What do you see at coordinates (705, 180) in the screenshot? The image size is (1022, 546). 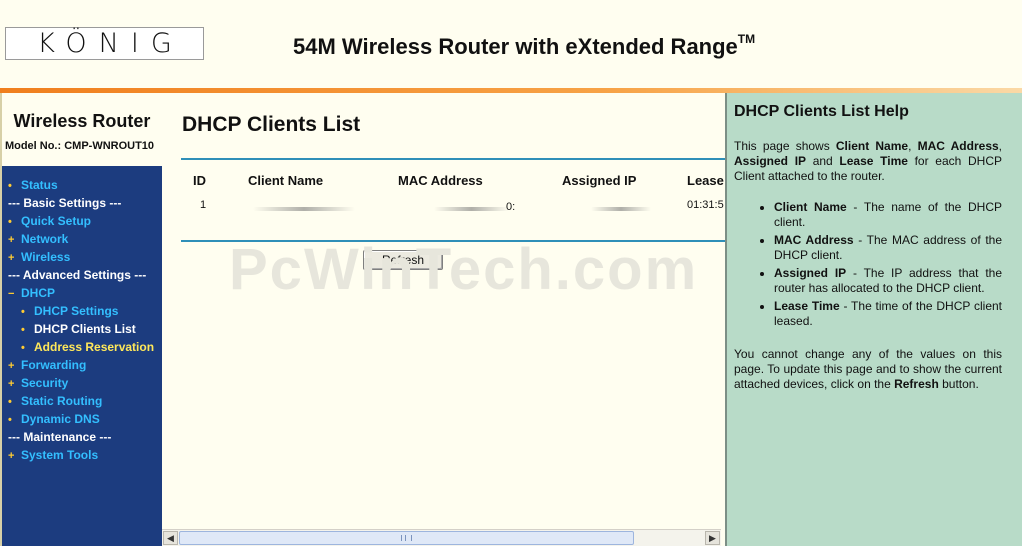 I see `column-header-lease: Lease` at bounding box center [705, 180].